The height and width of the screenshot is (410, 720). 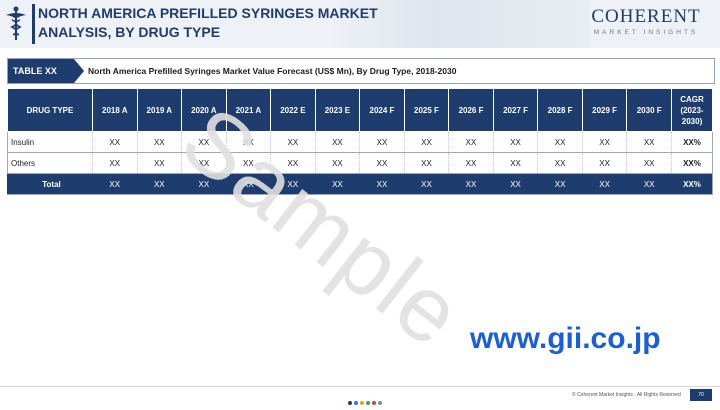 What do you see at coordinates (50, 184) in the screenshot?
I see `row-label: Total` at bounding box center [50, 184].